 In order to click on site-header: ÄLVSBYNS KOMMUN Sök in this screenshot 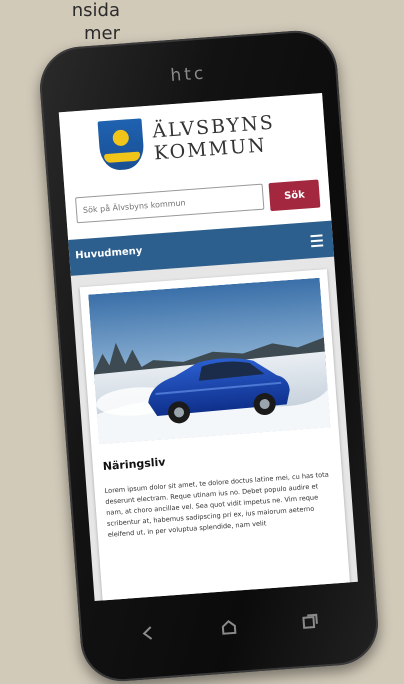, I will do `click(195, 167)`.